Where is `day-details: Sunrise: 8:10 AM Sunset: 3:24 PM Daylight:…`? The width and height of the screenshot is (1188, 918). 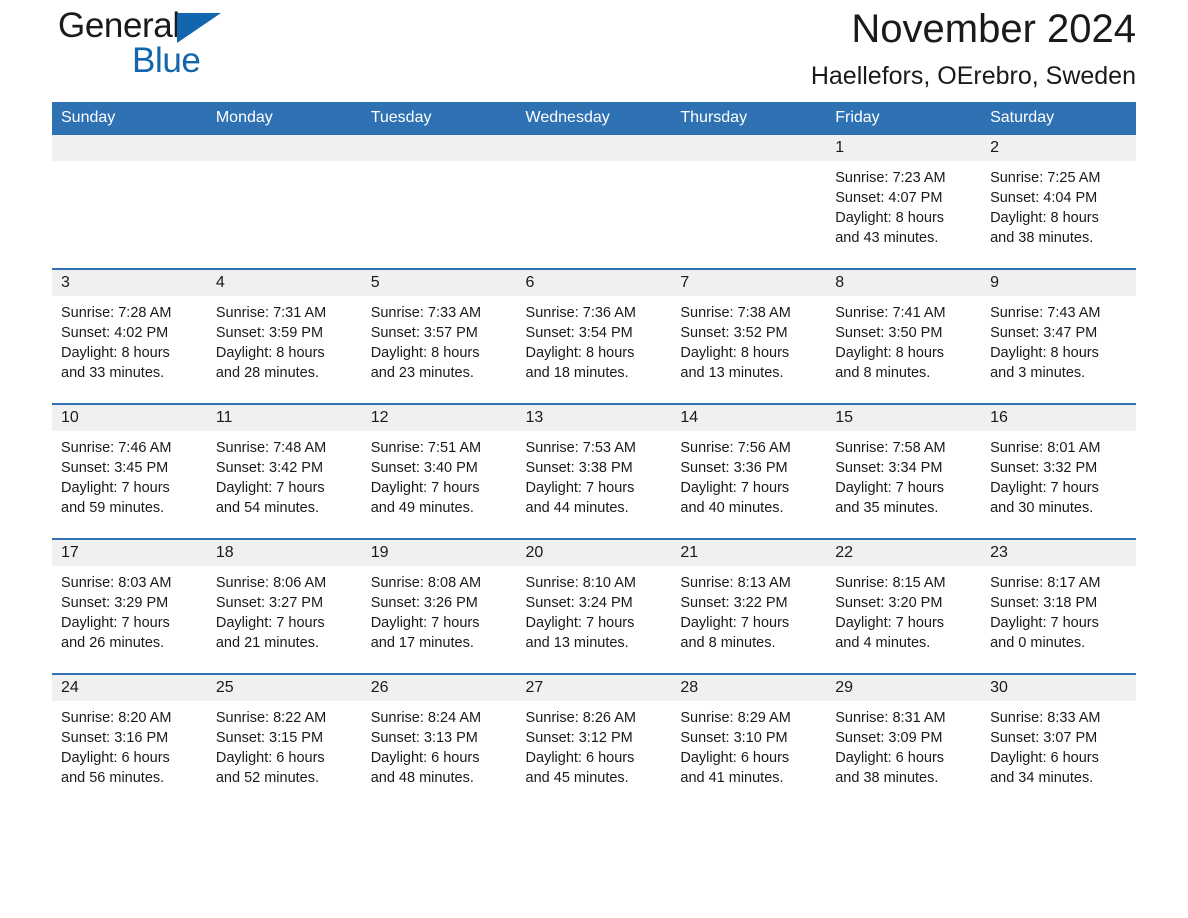 day-details: Sunrise: 8:10 AM Sunset: 3:24 PM Daylight:… is located at coordinates (594, 609).